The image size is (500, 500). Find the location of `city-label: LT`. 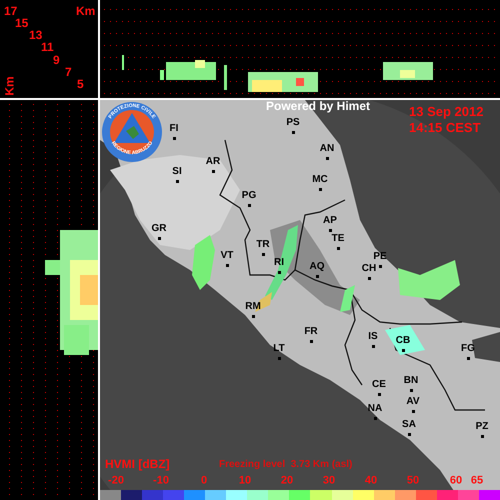

city-label: LT is located at coordinates (279, 349).